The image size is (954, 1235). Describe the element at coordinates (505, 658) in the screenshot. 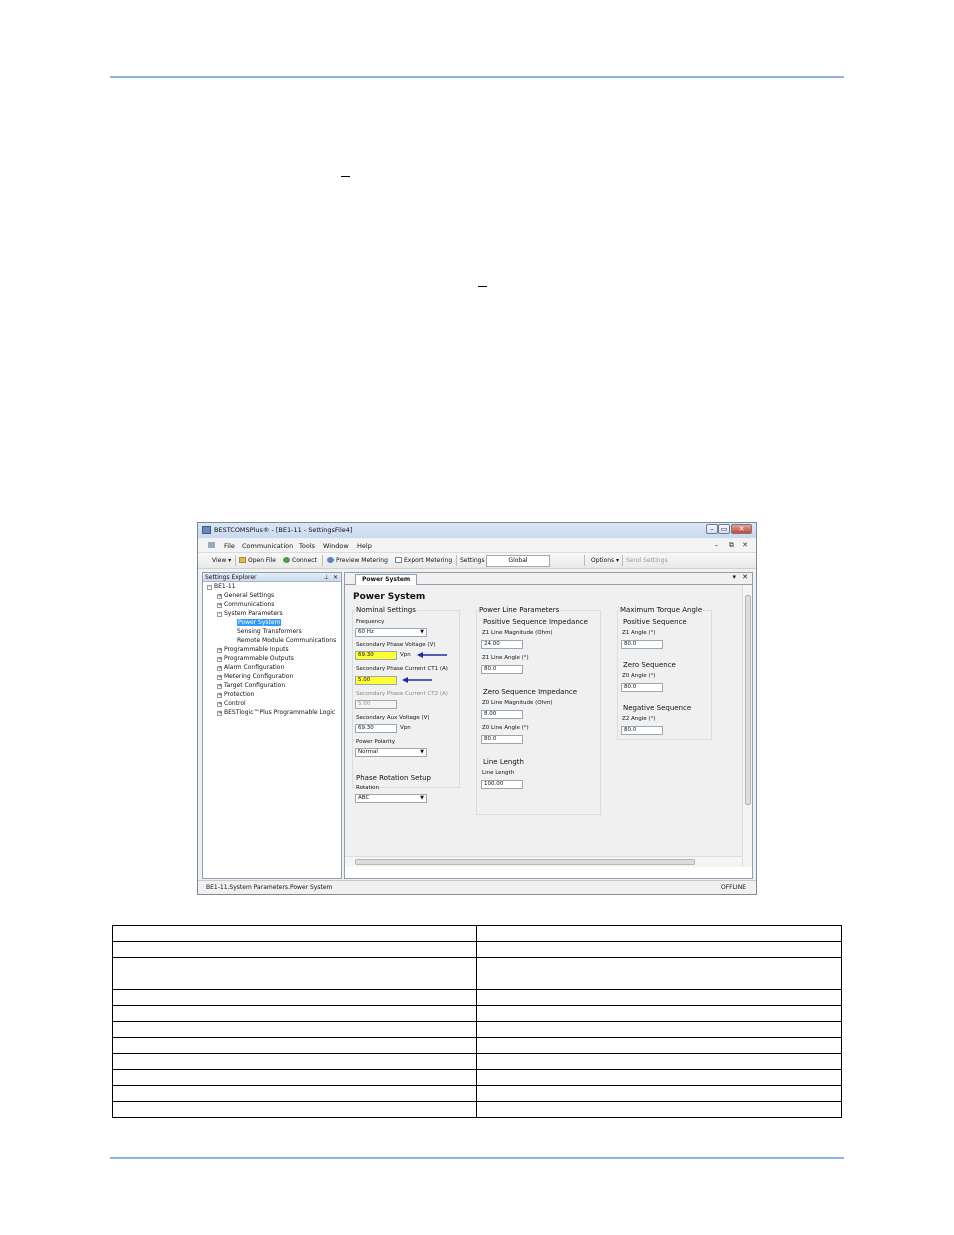

I see `z1-angle-label: Z1 Line Angle (°)` at that location.